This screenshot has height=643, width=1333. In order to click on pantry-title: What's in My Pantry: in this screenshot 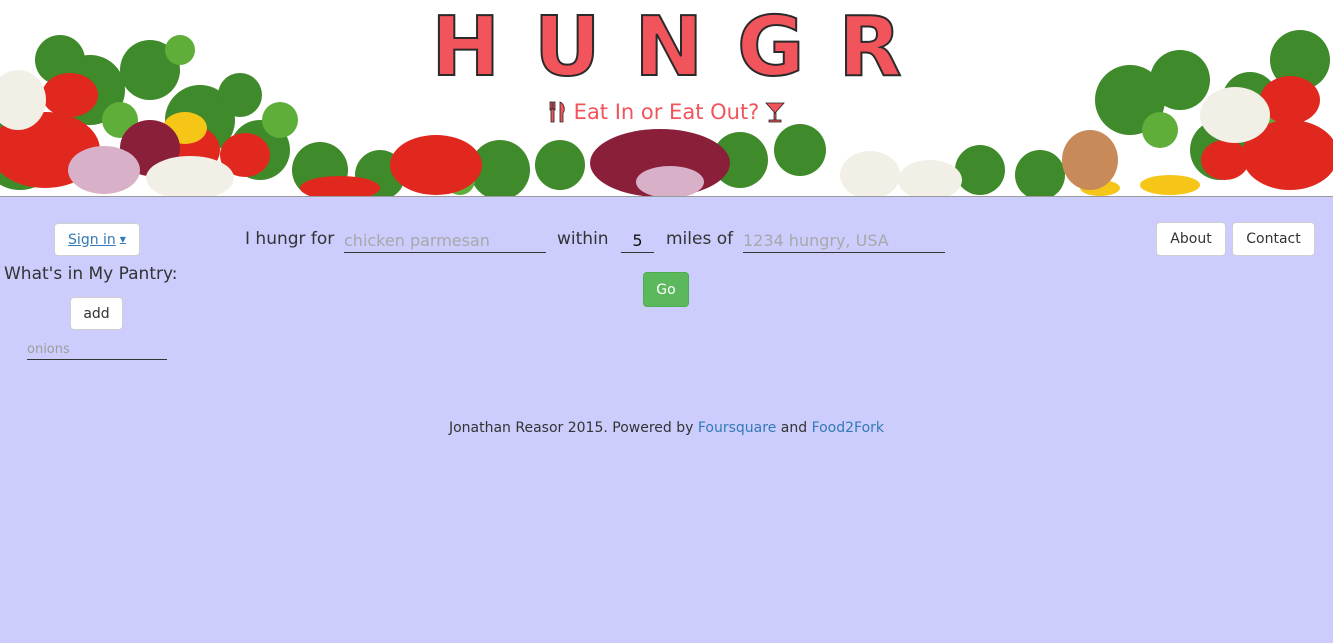, I will do `click(91, 274)`.